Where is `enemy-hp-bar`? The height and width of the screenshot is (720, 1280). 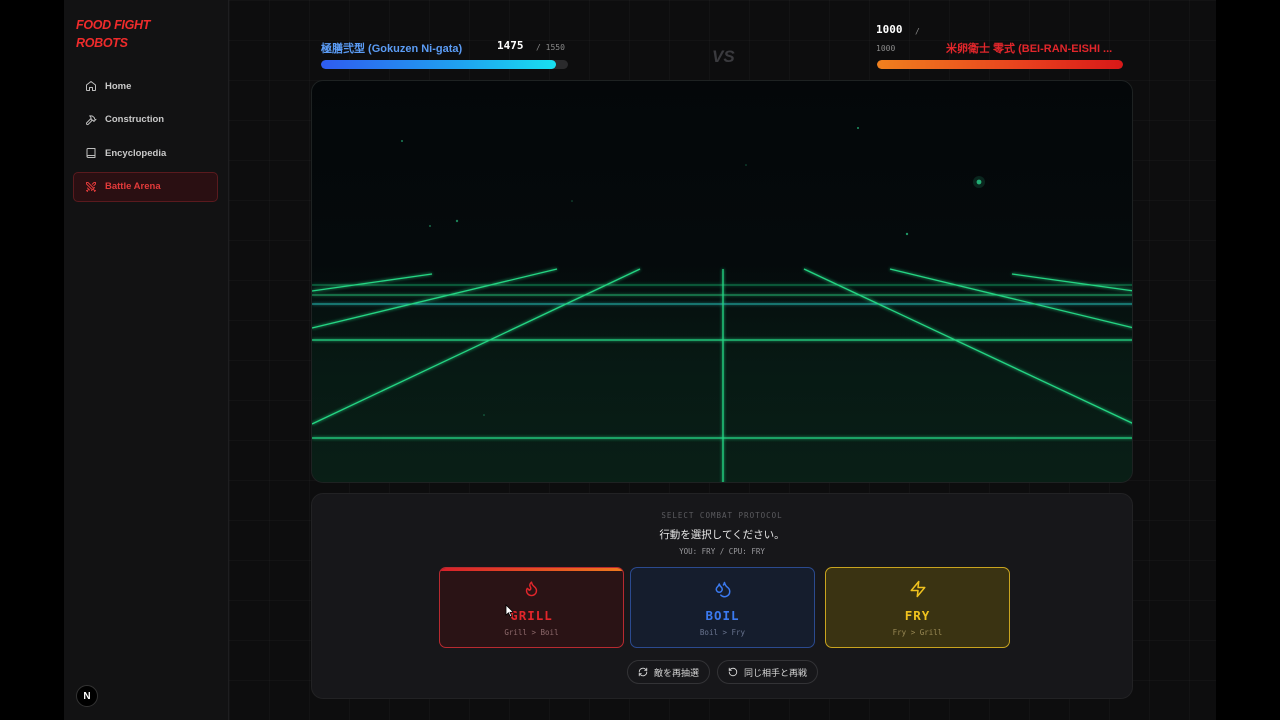
enemy-hp-bar is located at coordinates (1000, 64).